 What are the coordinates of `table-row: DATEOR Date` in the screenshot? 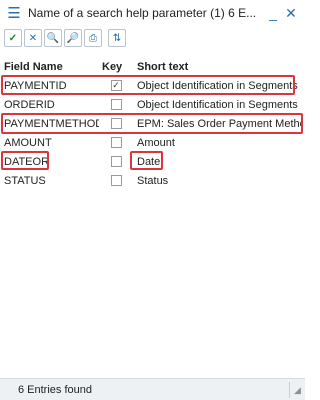 It's located at (152, 161).